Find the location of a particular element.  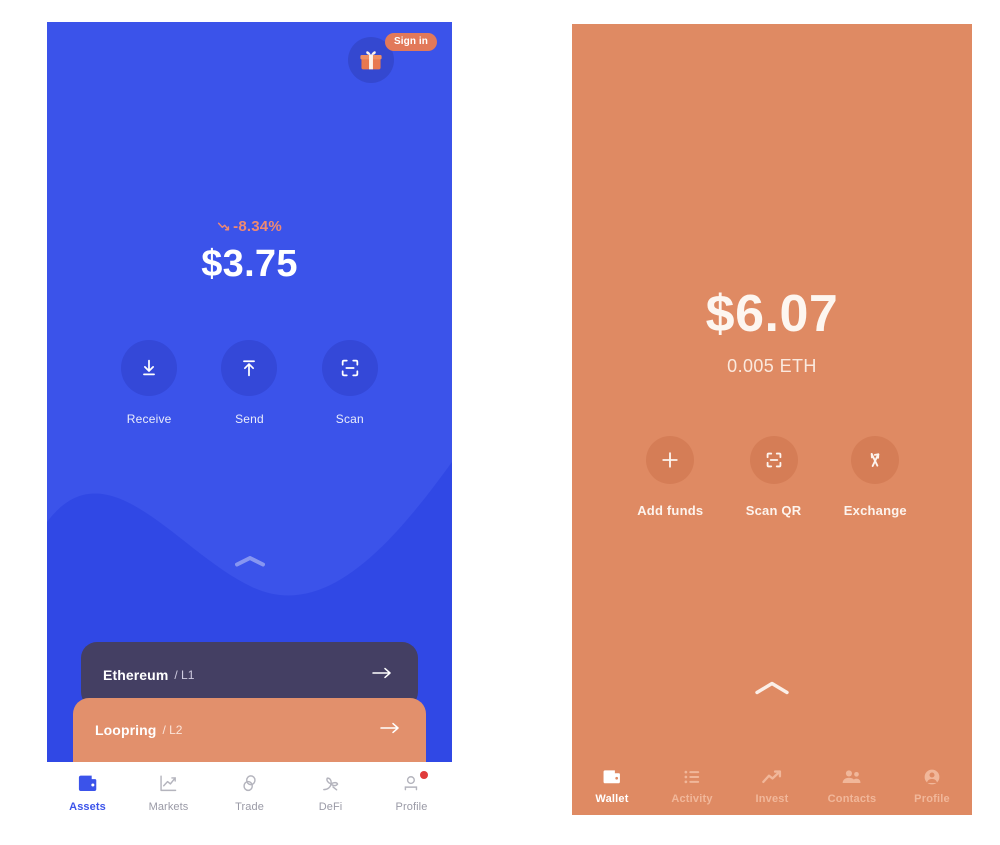

top-bar-left: Sign in is located at coordinates (249, 52).